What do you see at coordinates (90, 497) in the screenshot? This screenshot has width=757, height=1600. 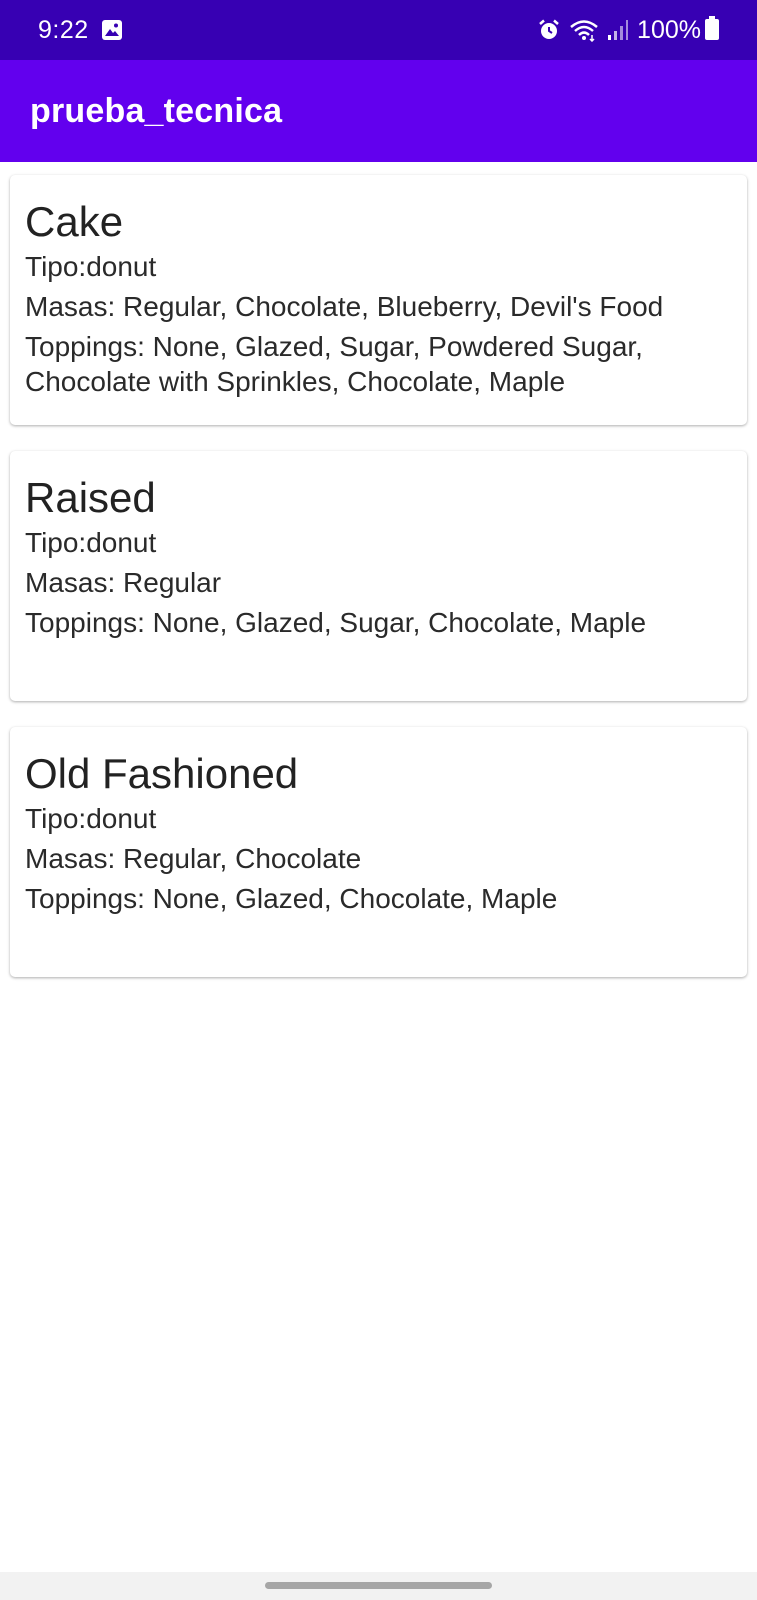 I see `card-title: Raised` at bounding box center [90, 497].